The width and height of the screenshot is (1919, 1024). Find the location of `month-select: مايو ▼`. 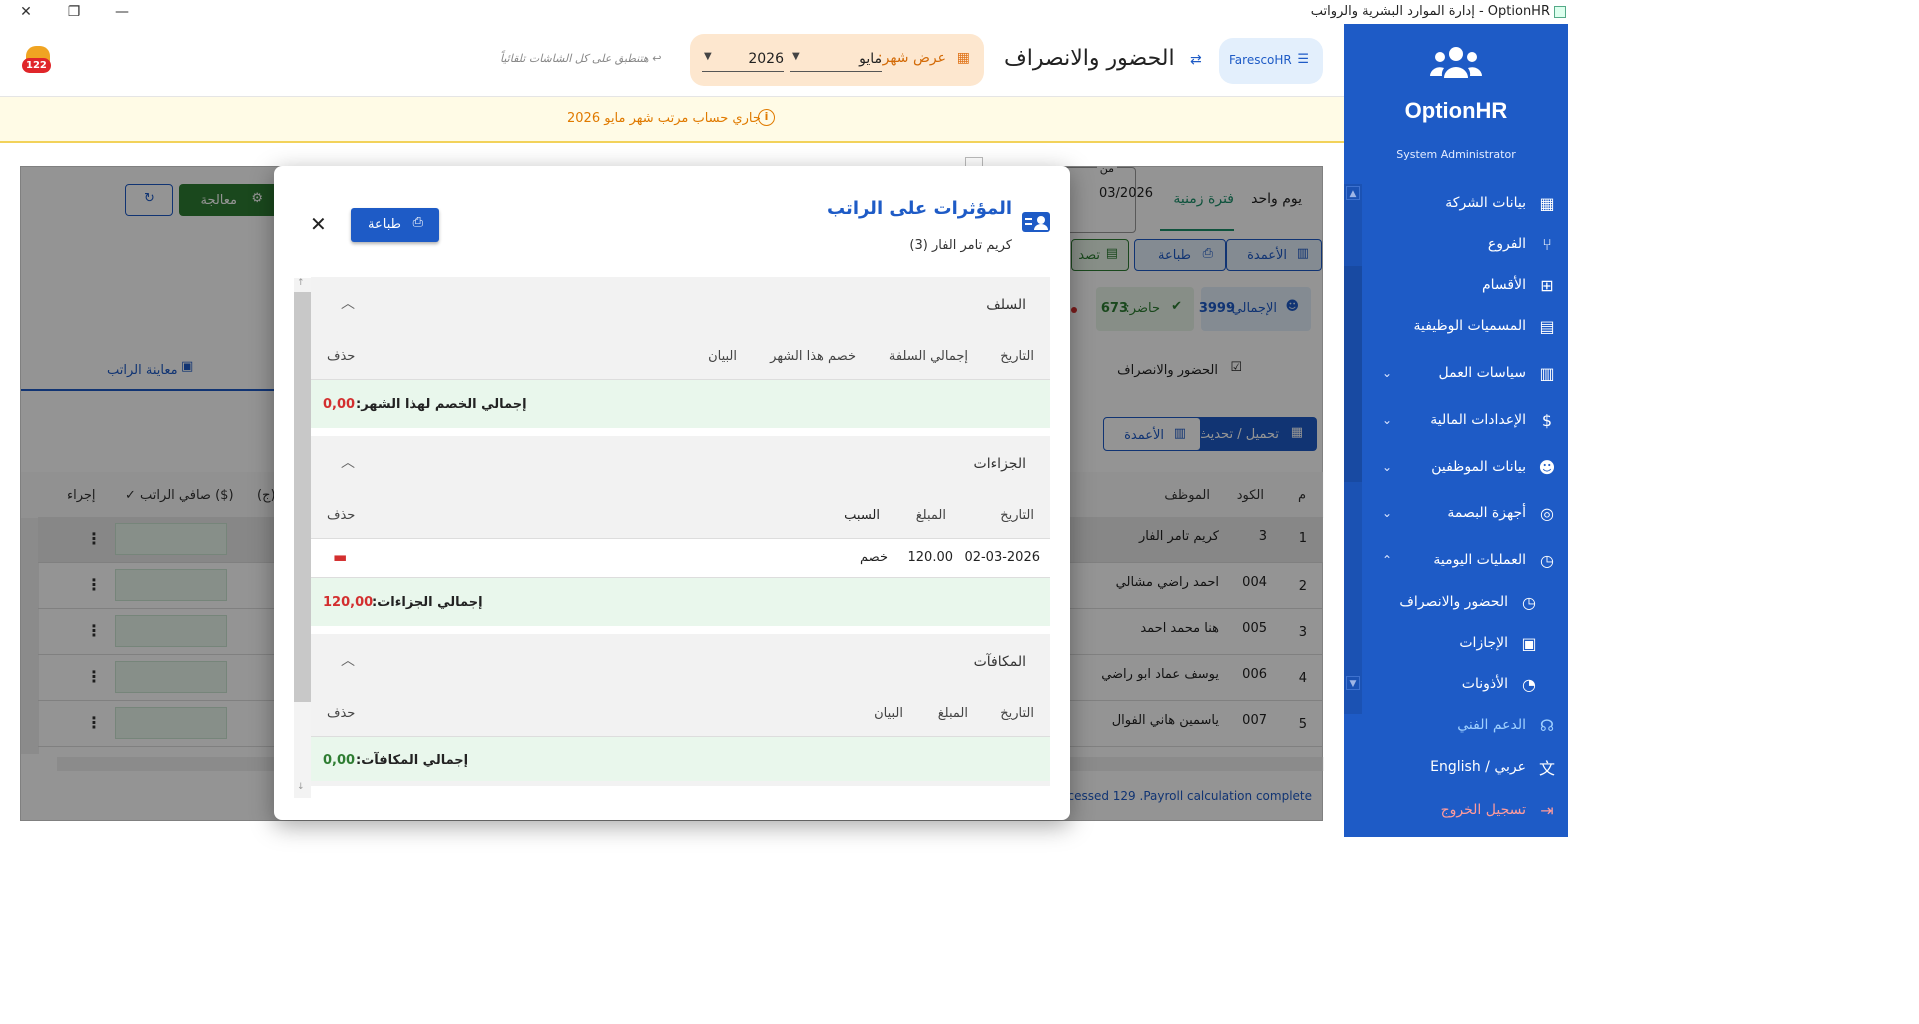

month-select: مايو ▼ is located at coordinates (836, 60).